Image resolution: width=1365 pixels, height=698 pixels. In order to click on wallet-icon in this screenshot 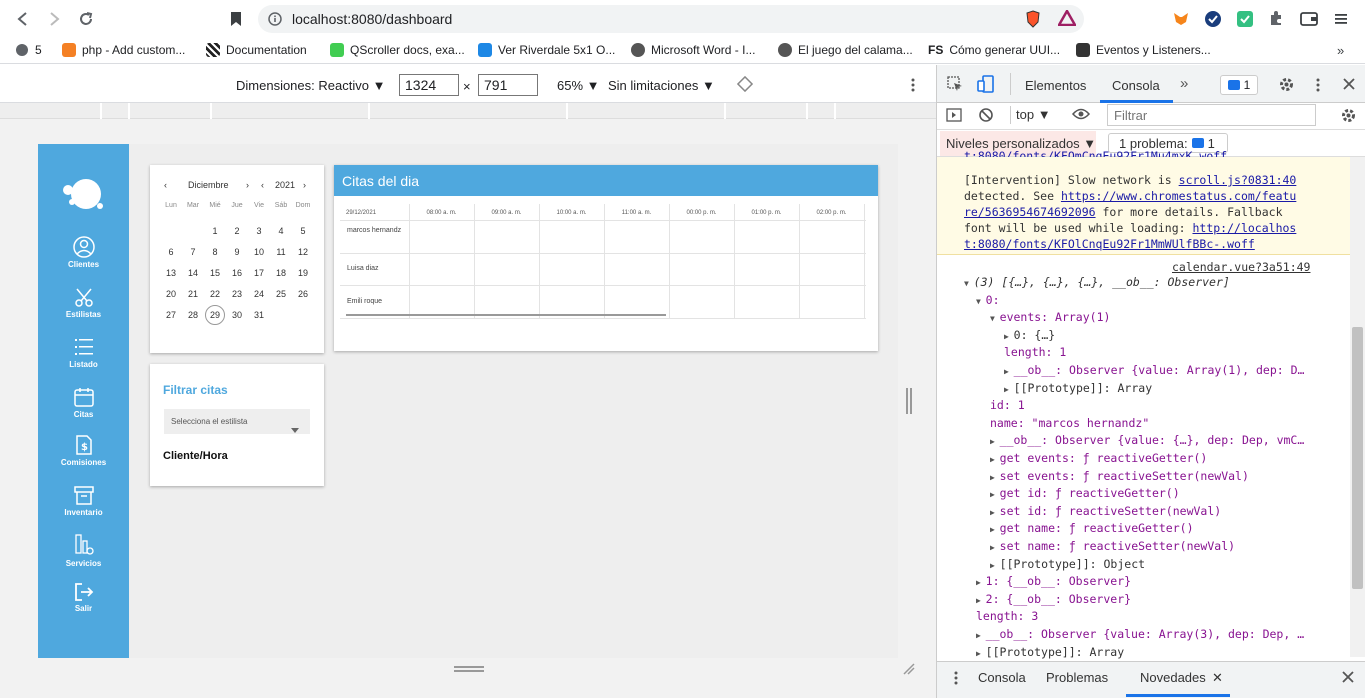, I will do `click(1309, 21)`.